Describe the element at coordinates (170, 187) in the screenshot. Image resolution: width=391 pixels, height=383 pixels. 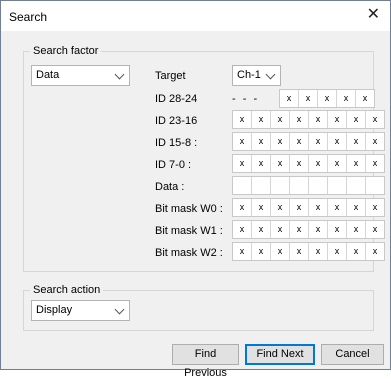
I see `data-label: Data :` at that location.